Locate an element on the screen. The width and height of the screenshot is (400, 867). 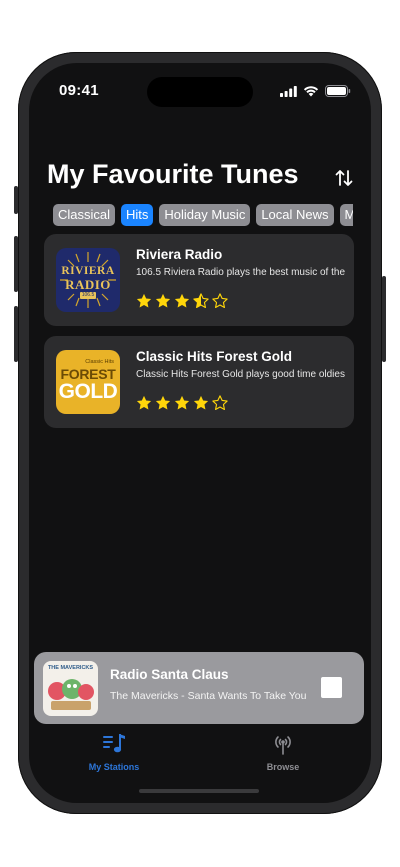
tab-browse: Browse is located at coordinates (283, 752).